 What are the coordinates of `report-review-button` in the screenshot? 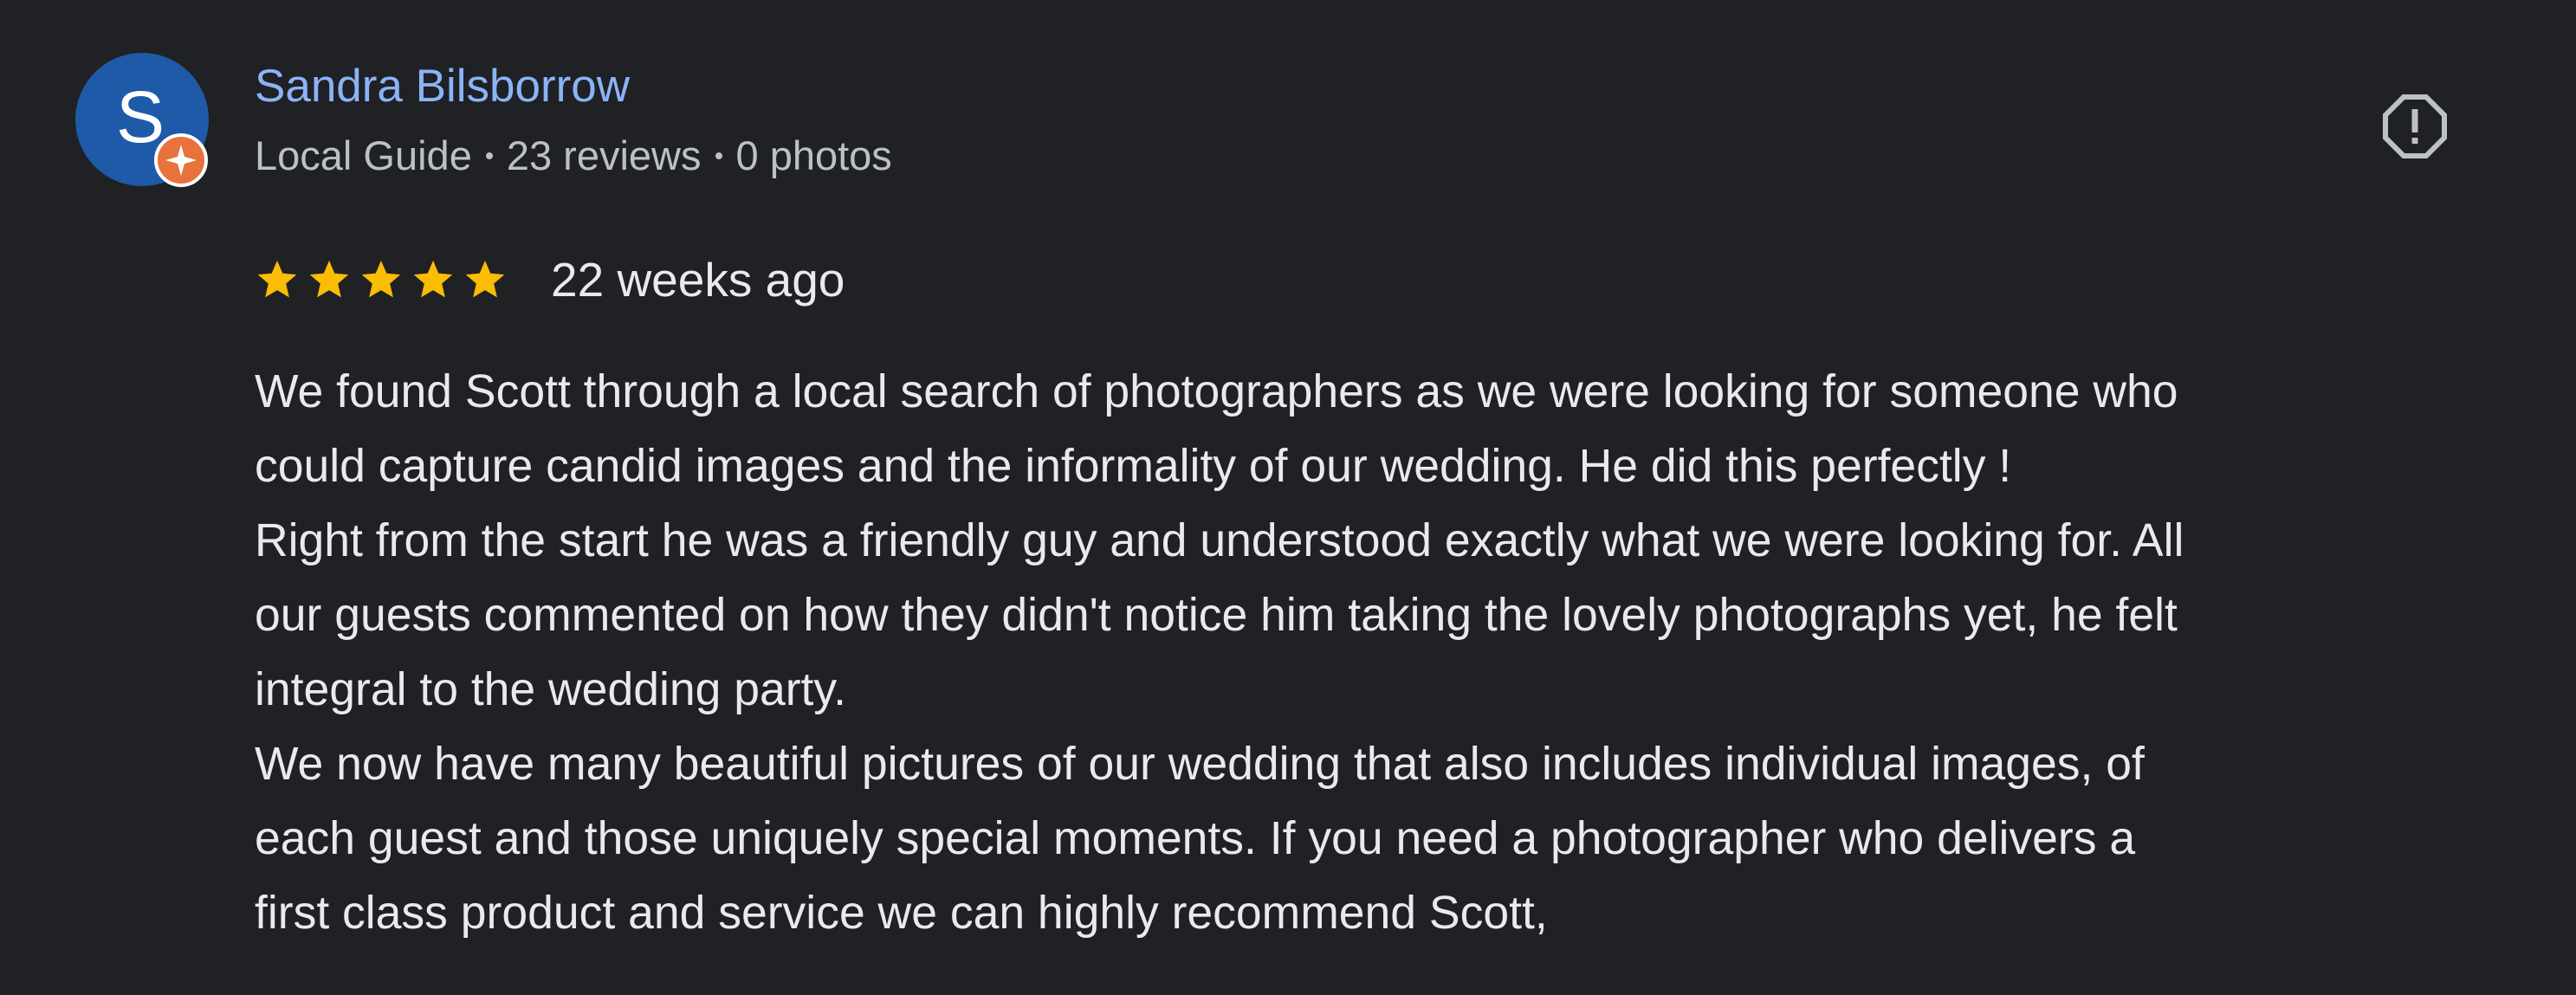 It's located at (2415, 126).